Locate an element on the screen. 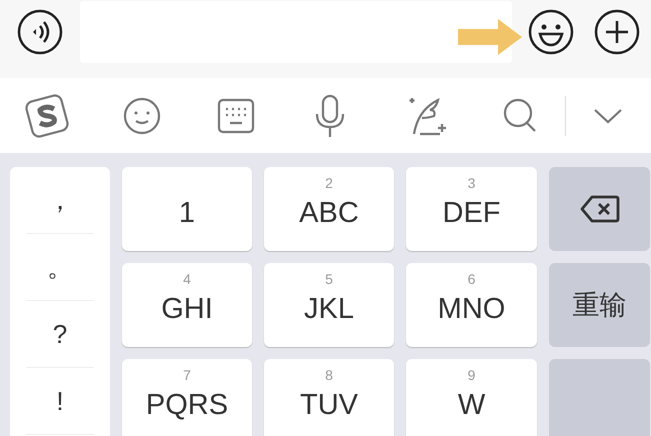  emoji-icon is located at coordinates (551, 32).